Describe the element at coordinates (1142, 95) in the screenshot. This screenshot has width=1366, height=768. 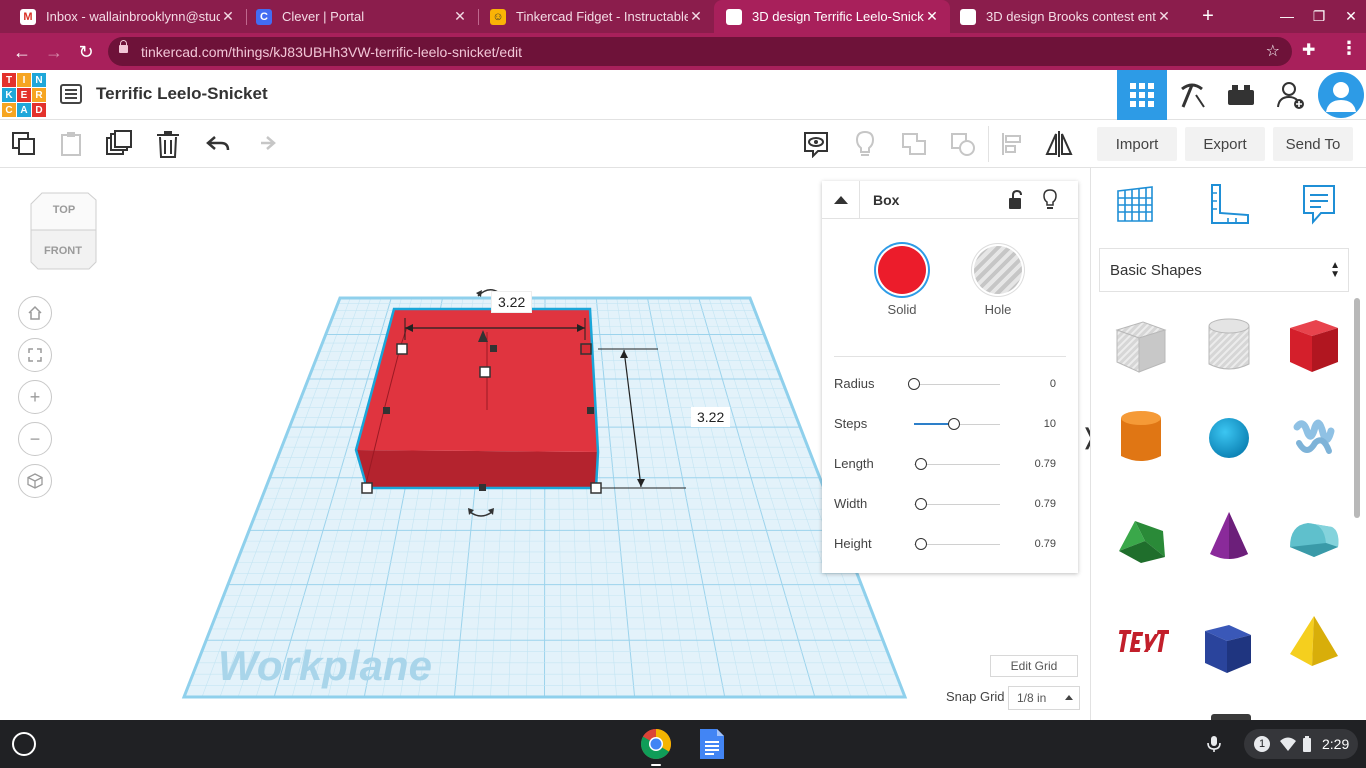
I see `3d-design-view-icon` at that location.